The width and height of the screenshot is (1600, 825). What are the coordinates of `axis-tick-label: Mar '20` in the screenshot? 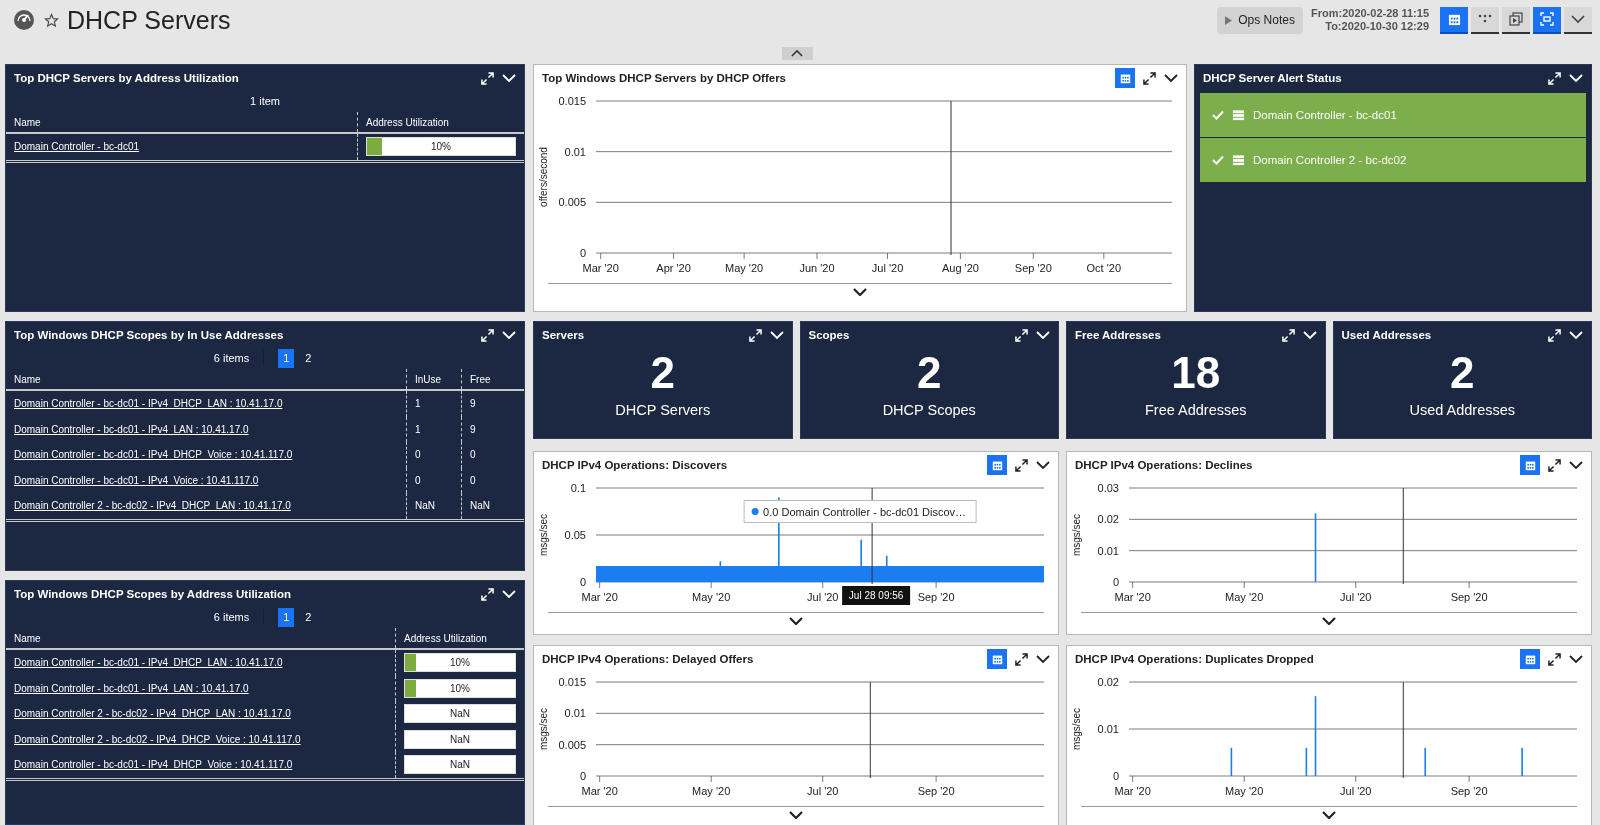 It's located at (600, 268).